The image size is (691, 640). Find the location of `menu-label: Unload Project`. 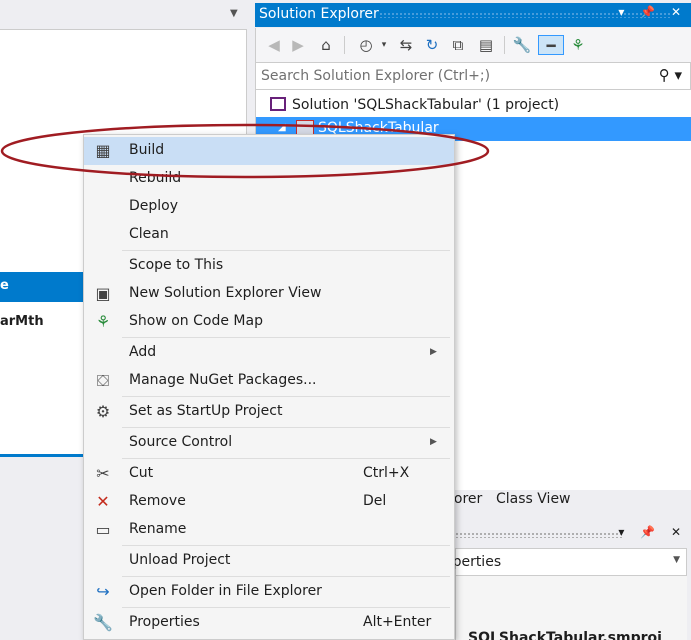

menu-label: Unload Project is located at coordinates (180, 560).